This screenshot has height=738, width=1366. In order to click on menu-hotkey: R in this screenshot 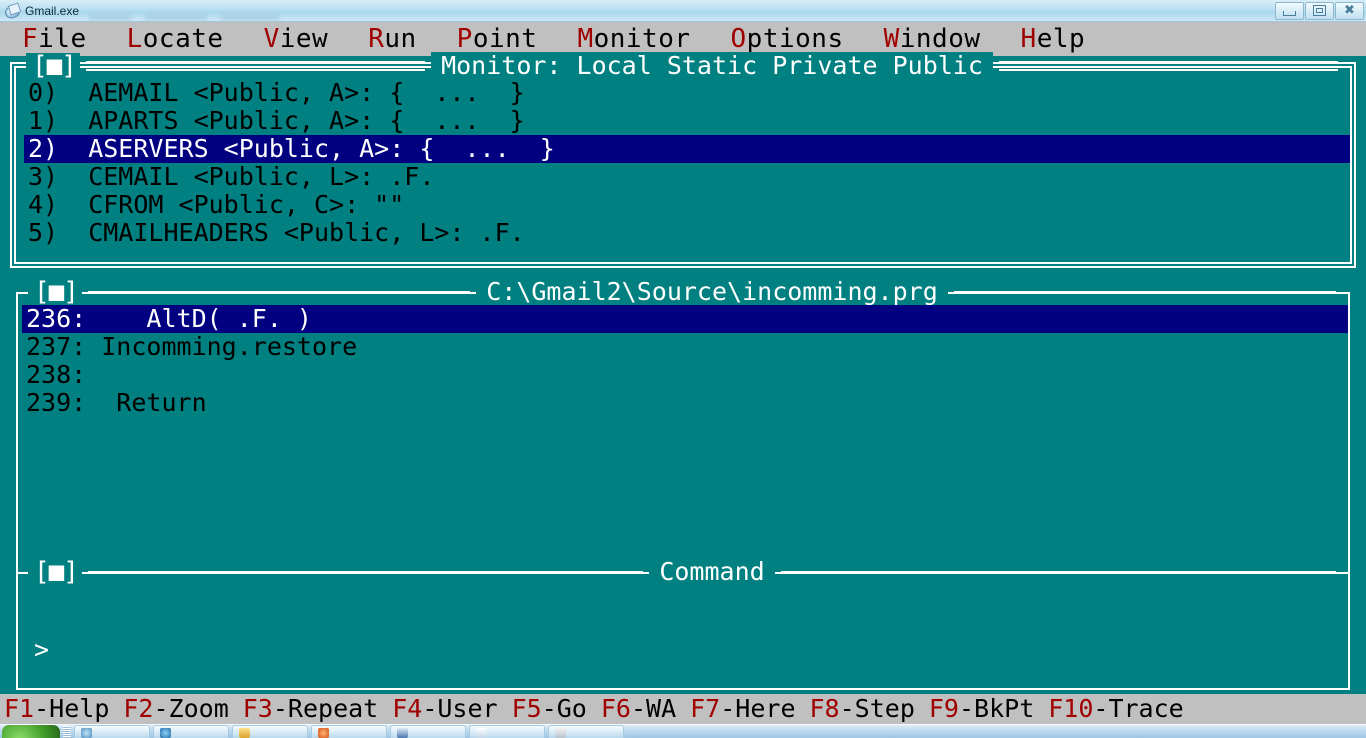, I will do `click(376, 39)`.